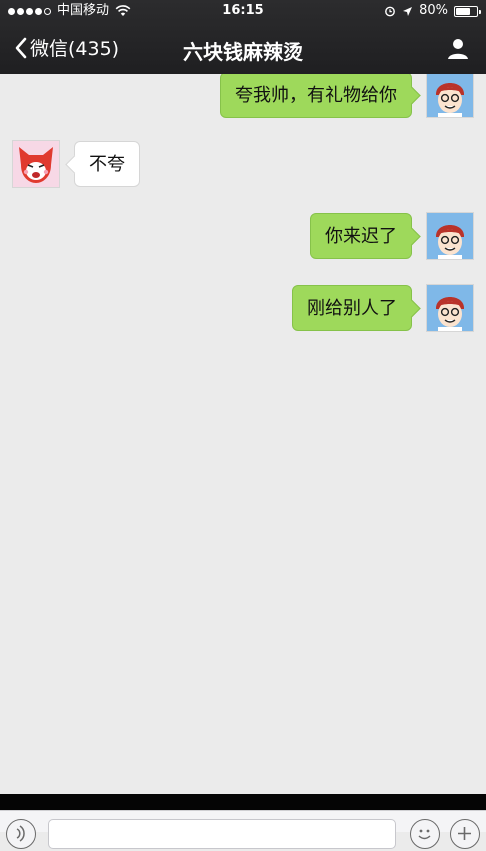 This screenshot has height=851, width=486. Describe the element at coordinates (408, 11) in the screenshot. I see `location-arrow-icon` at that location.